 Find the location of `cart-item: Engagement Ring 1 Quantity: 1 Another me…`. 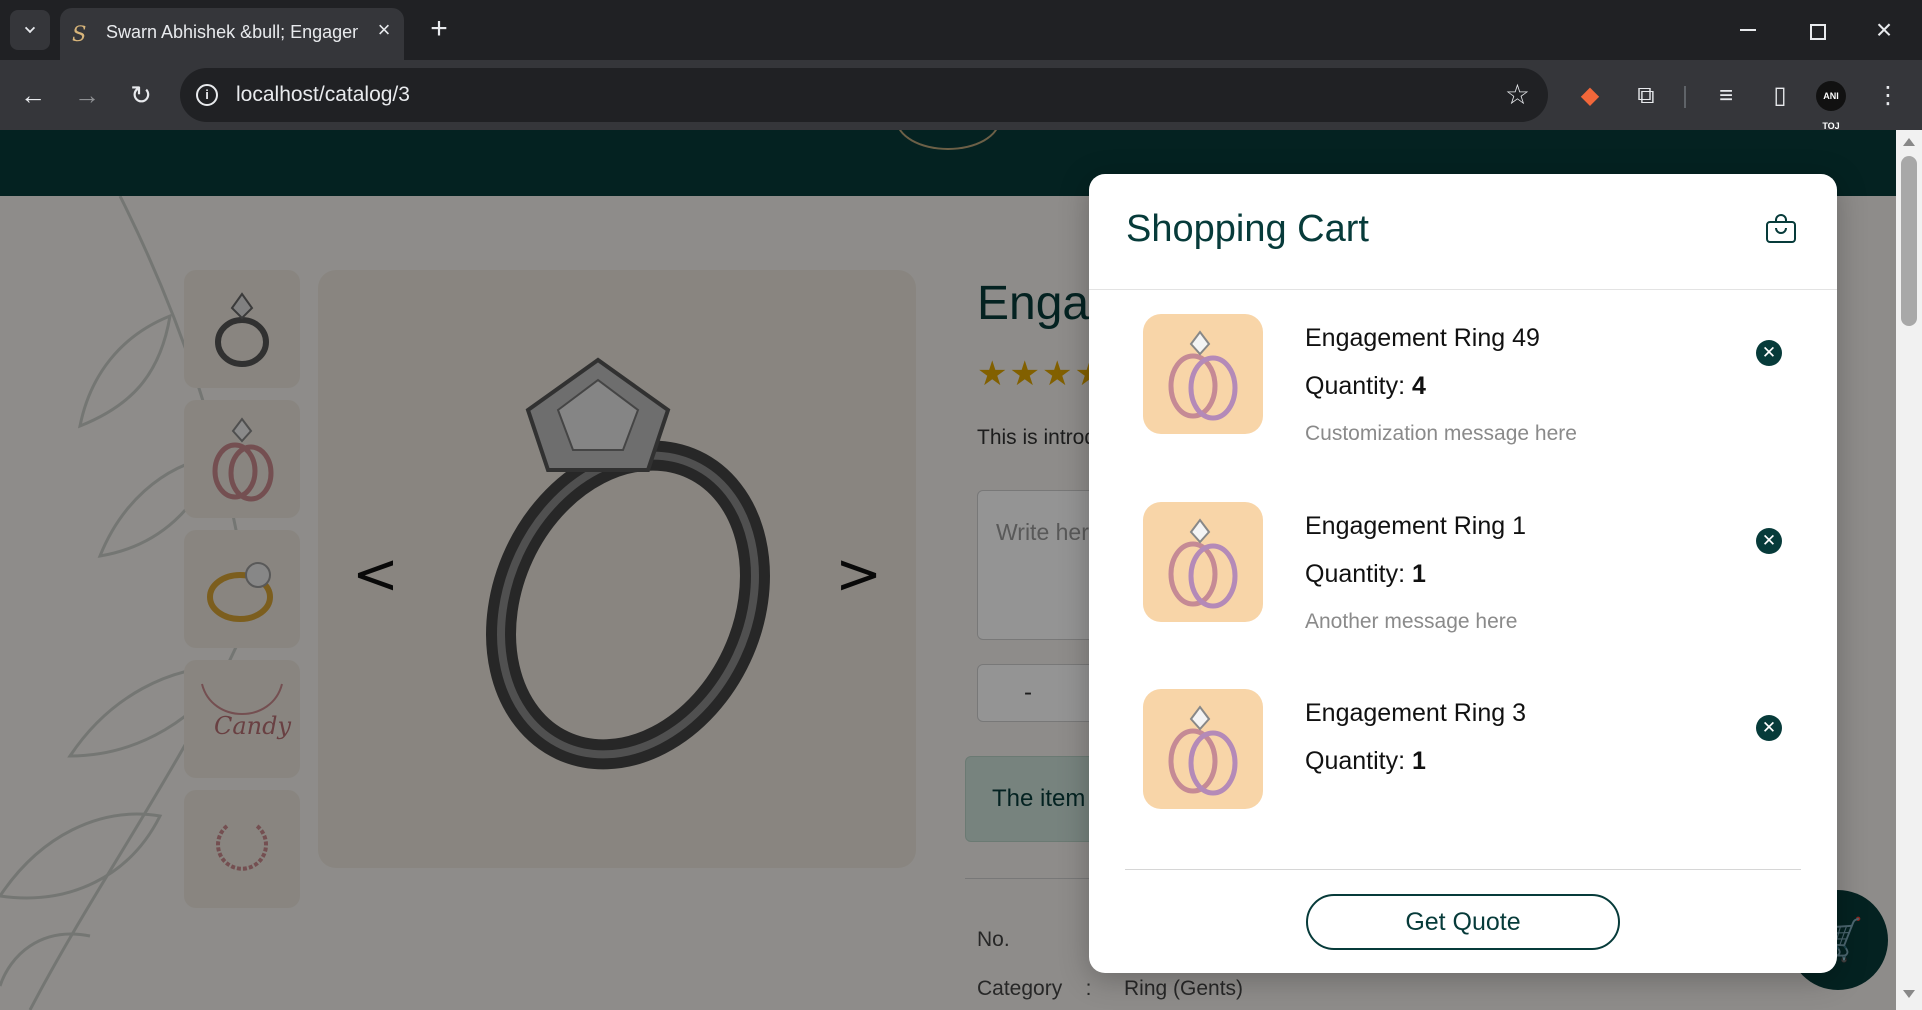

cart-item: Engagement Ring 1 Quantity: 1 Another me… is located at coordinates (1463, 577).